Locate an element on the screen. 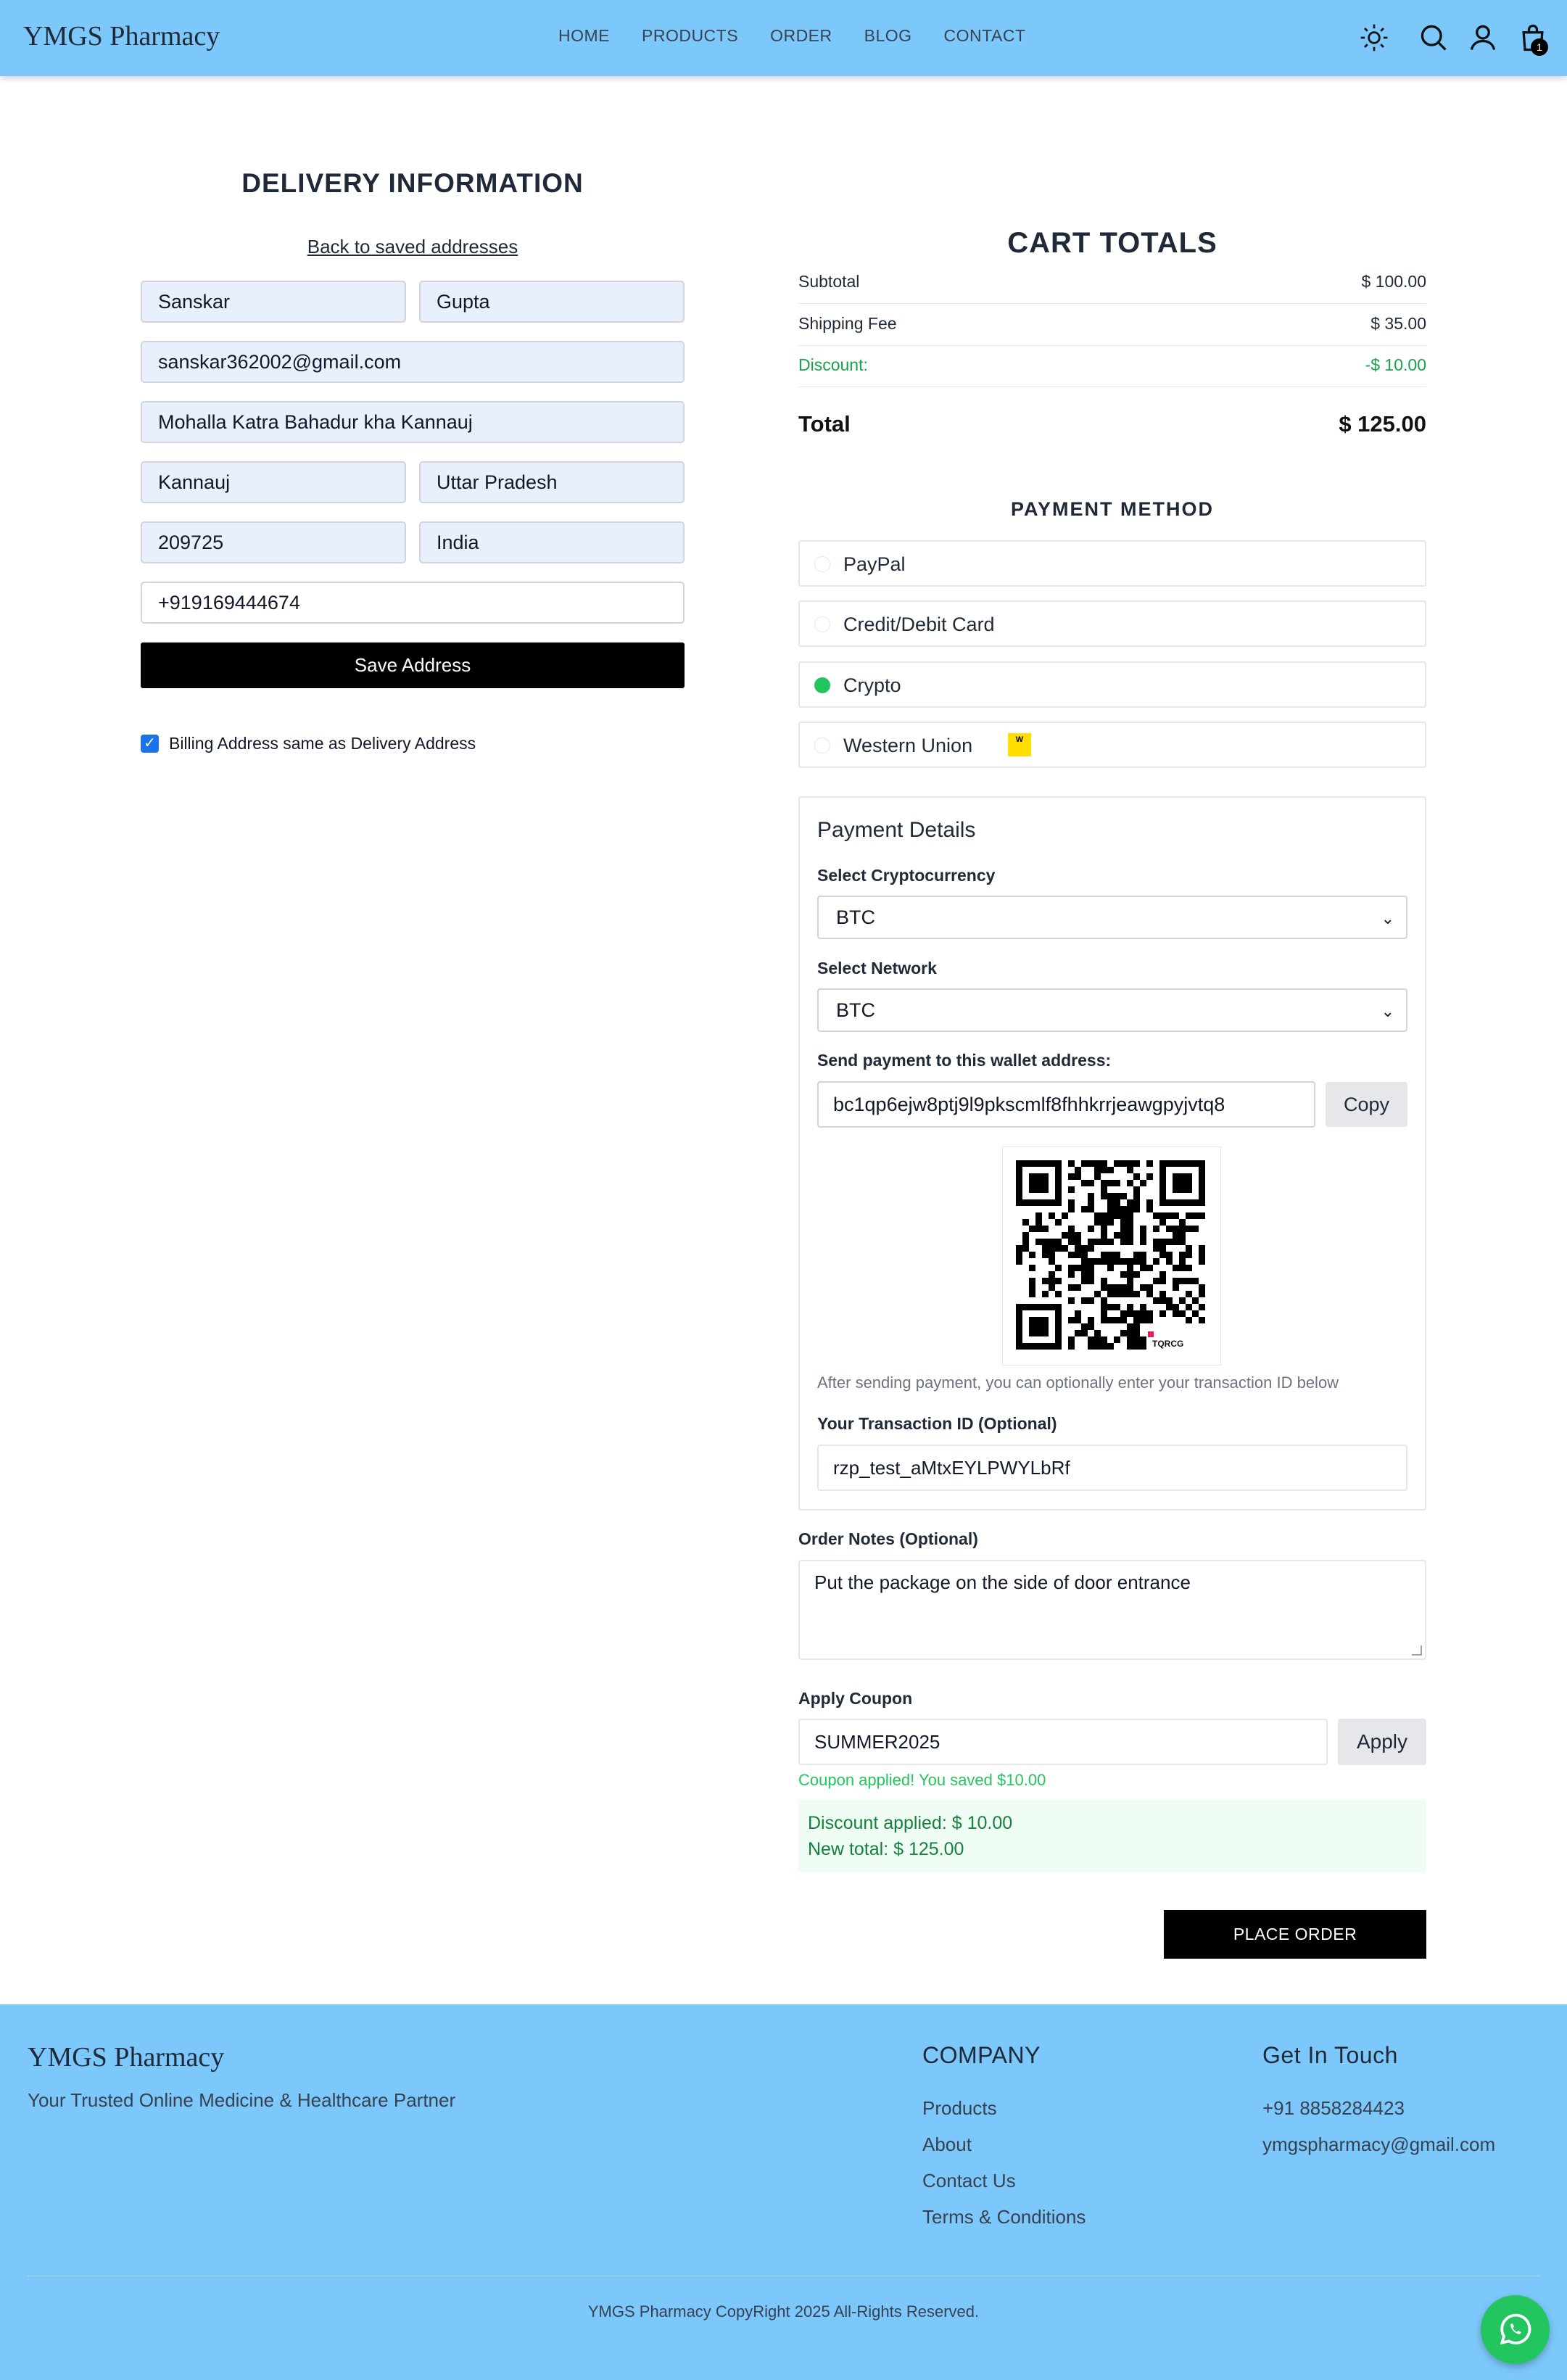 Image resolution: width=1567 pixels, height=2380 pixels. street-field: Mohalla Katra Bahadur kha Kannauj is located at coordinates (413, 422).